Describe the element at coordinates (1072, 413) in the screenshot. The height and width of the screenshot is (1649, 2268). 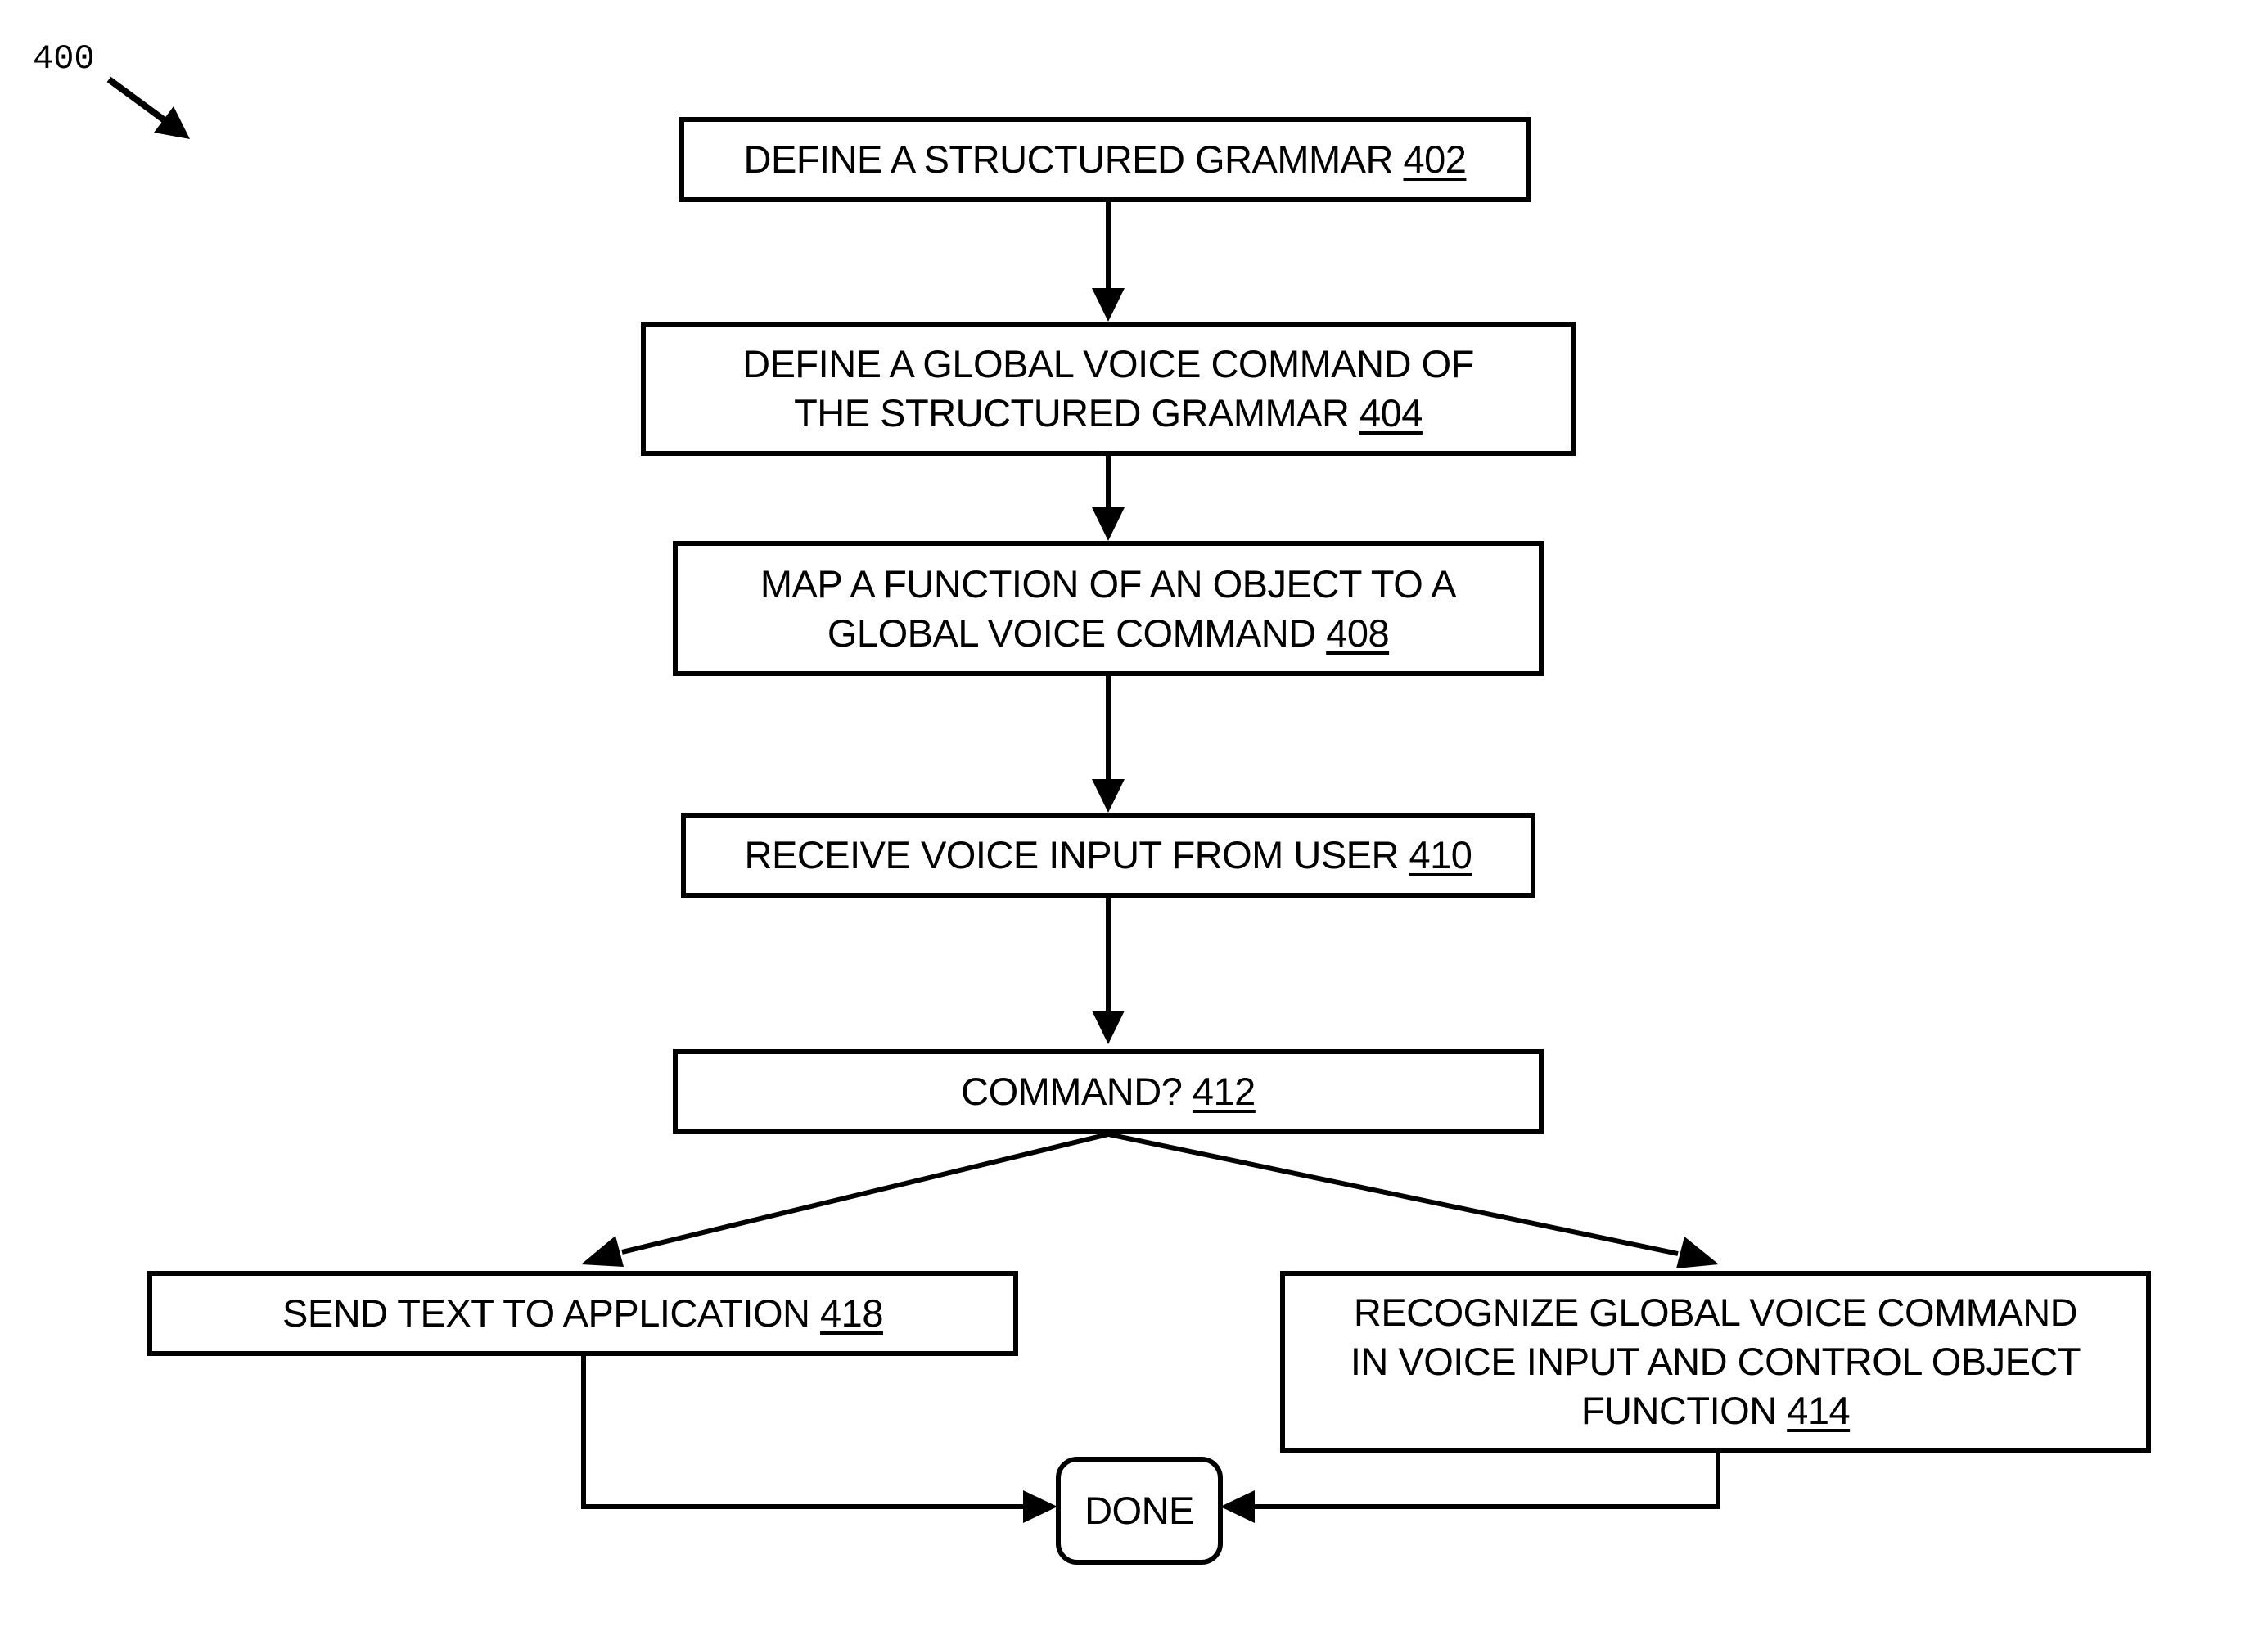
I see `step-text: THE STRUCTURED GRAMMAR` at that location.